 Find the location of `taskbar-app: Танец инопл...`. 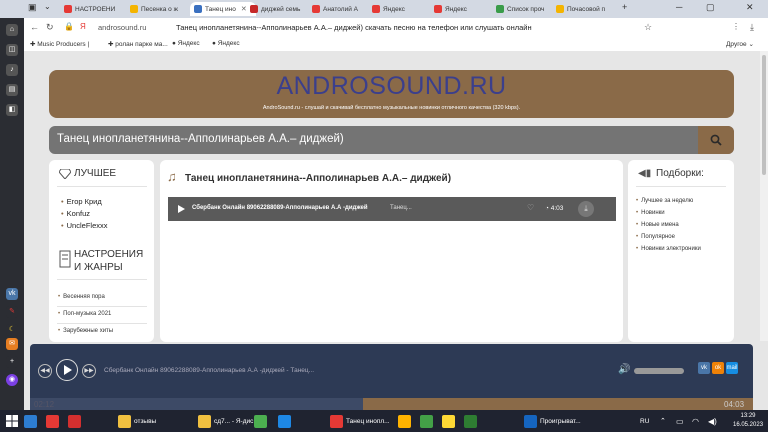

taskbar-app: Танец инопл... is located at coordinates (360, 421).